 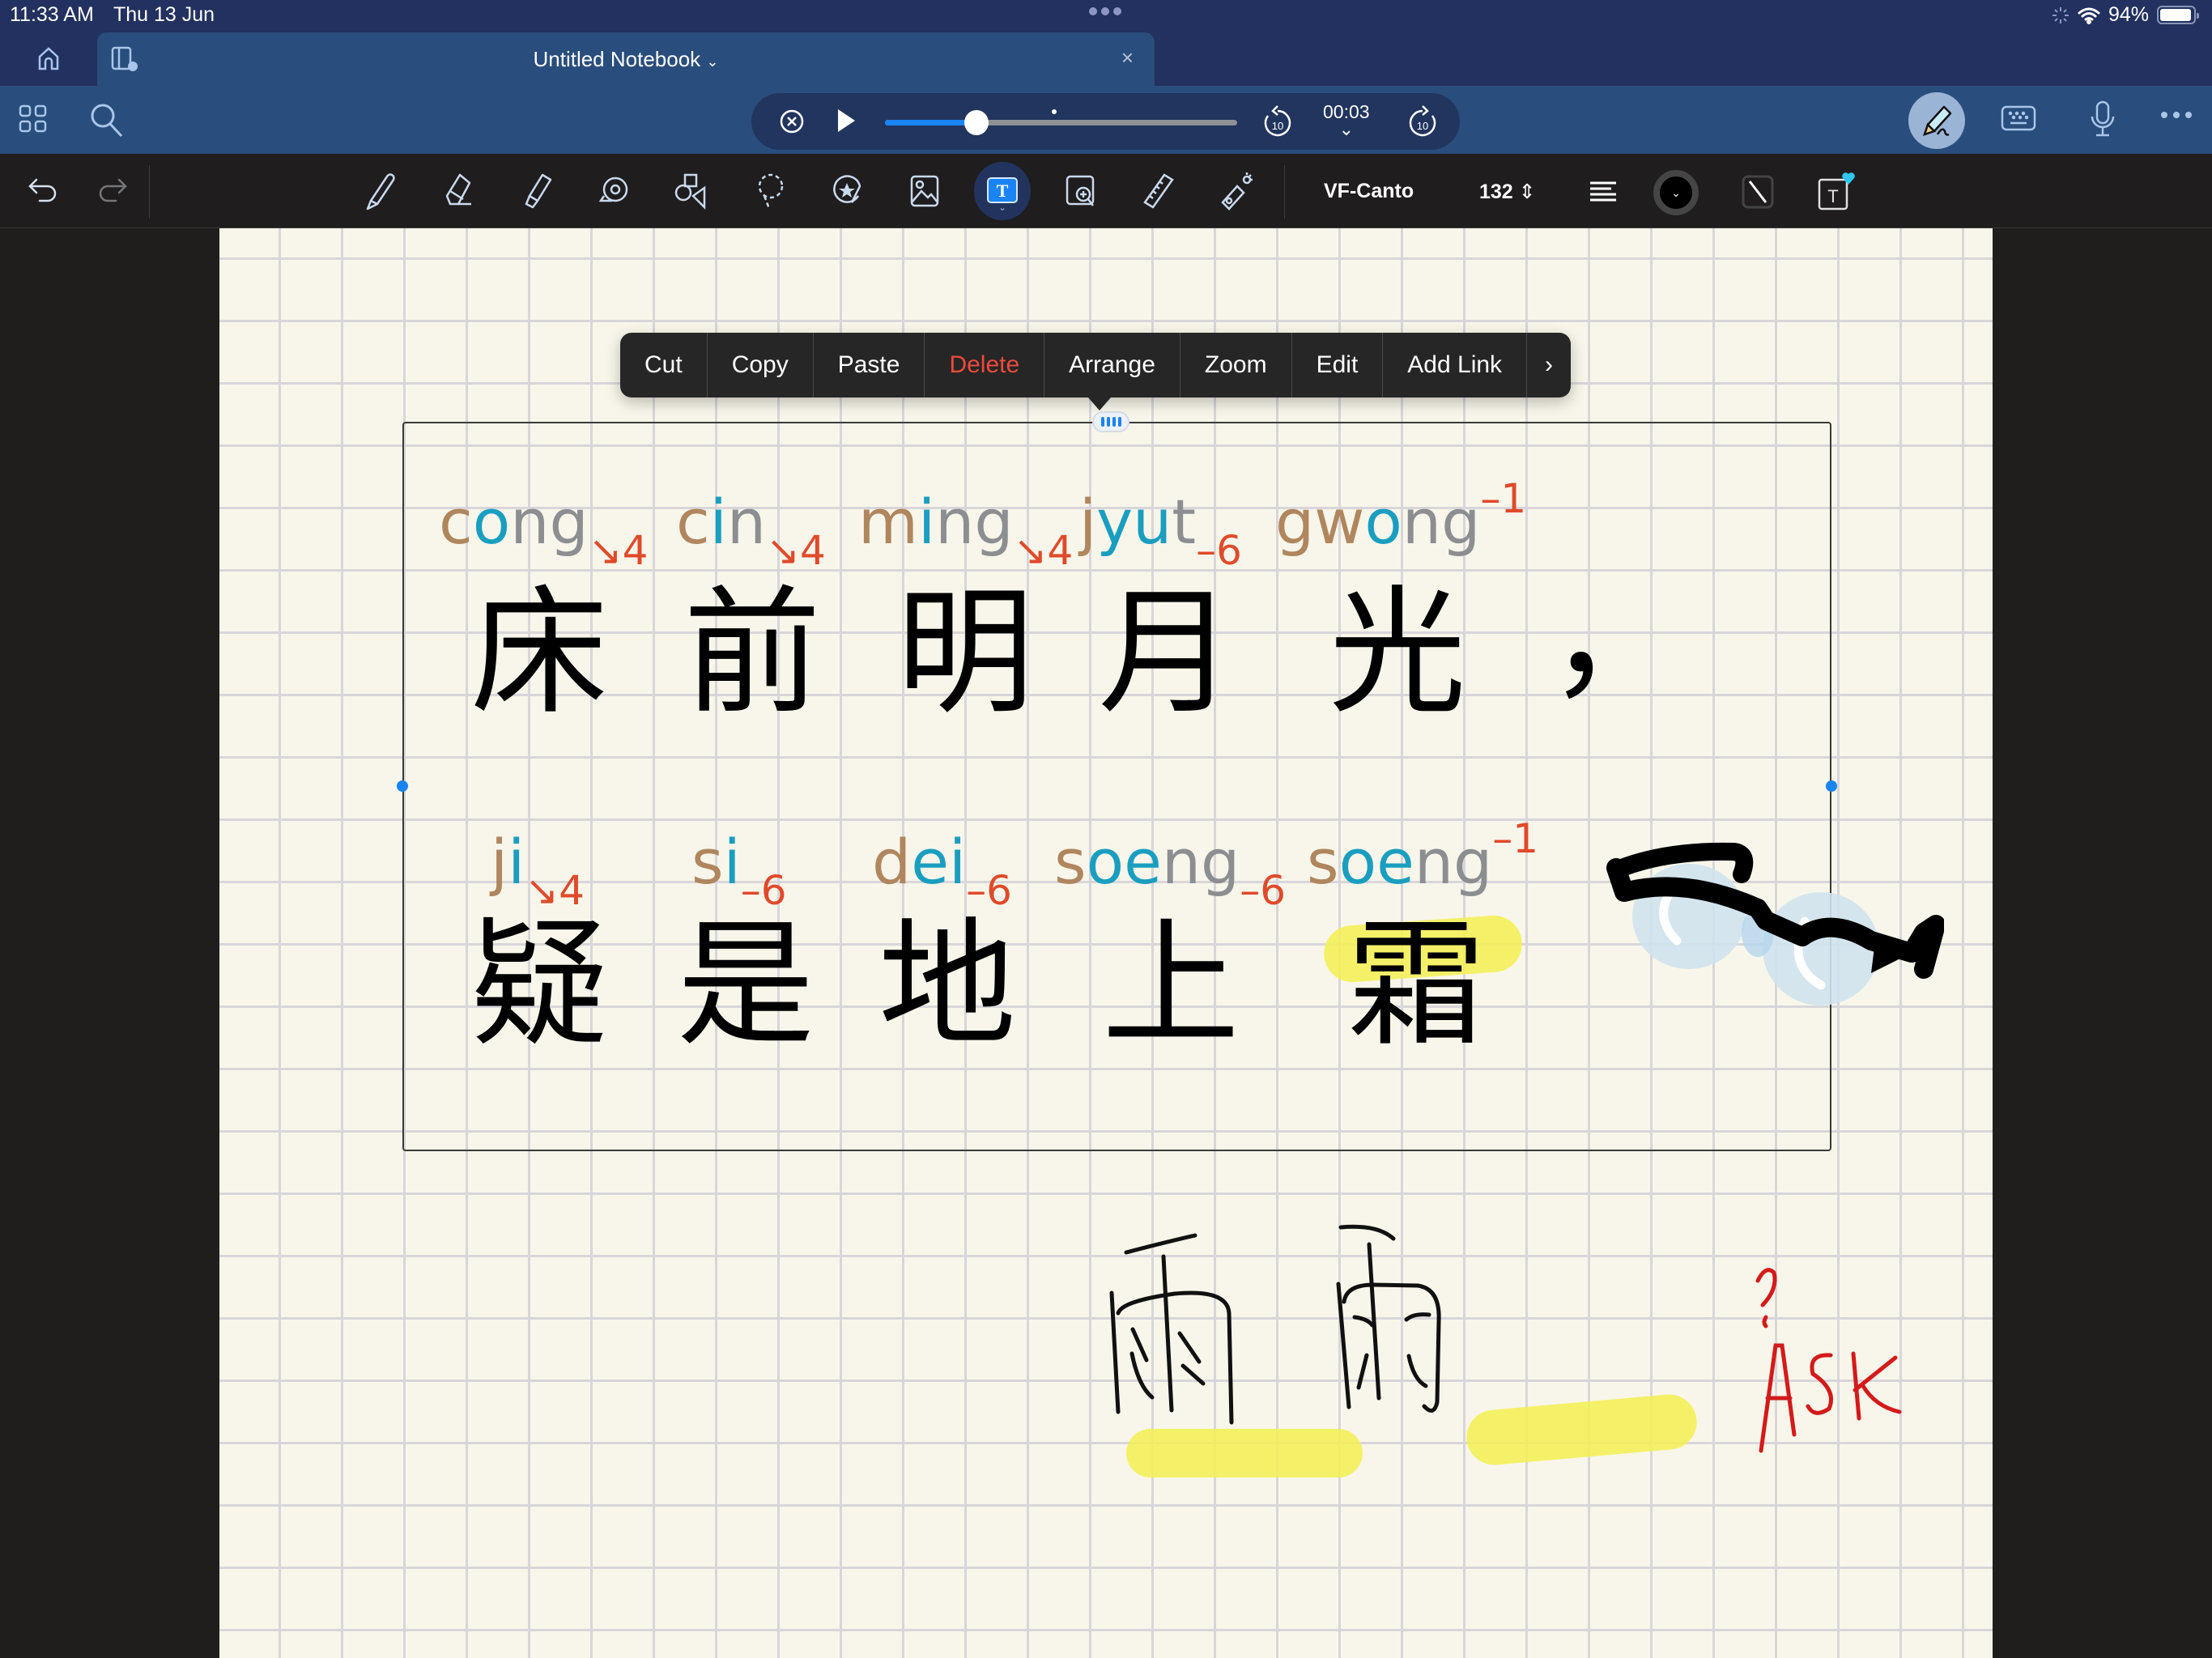 What do you see at coordinates (1161, 530) in the screenshot?
I see `jyutping-jyut: jyut–6` at bounding box center [1161, 530].